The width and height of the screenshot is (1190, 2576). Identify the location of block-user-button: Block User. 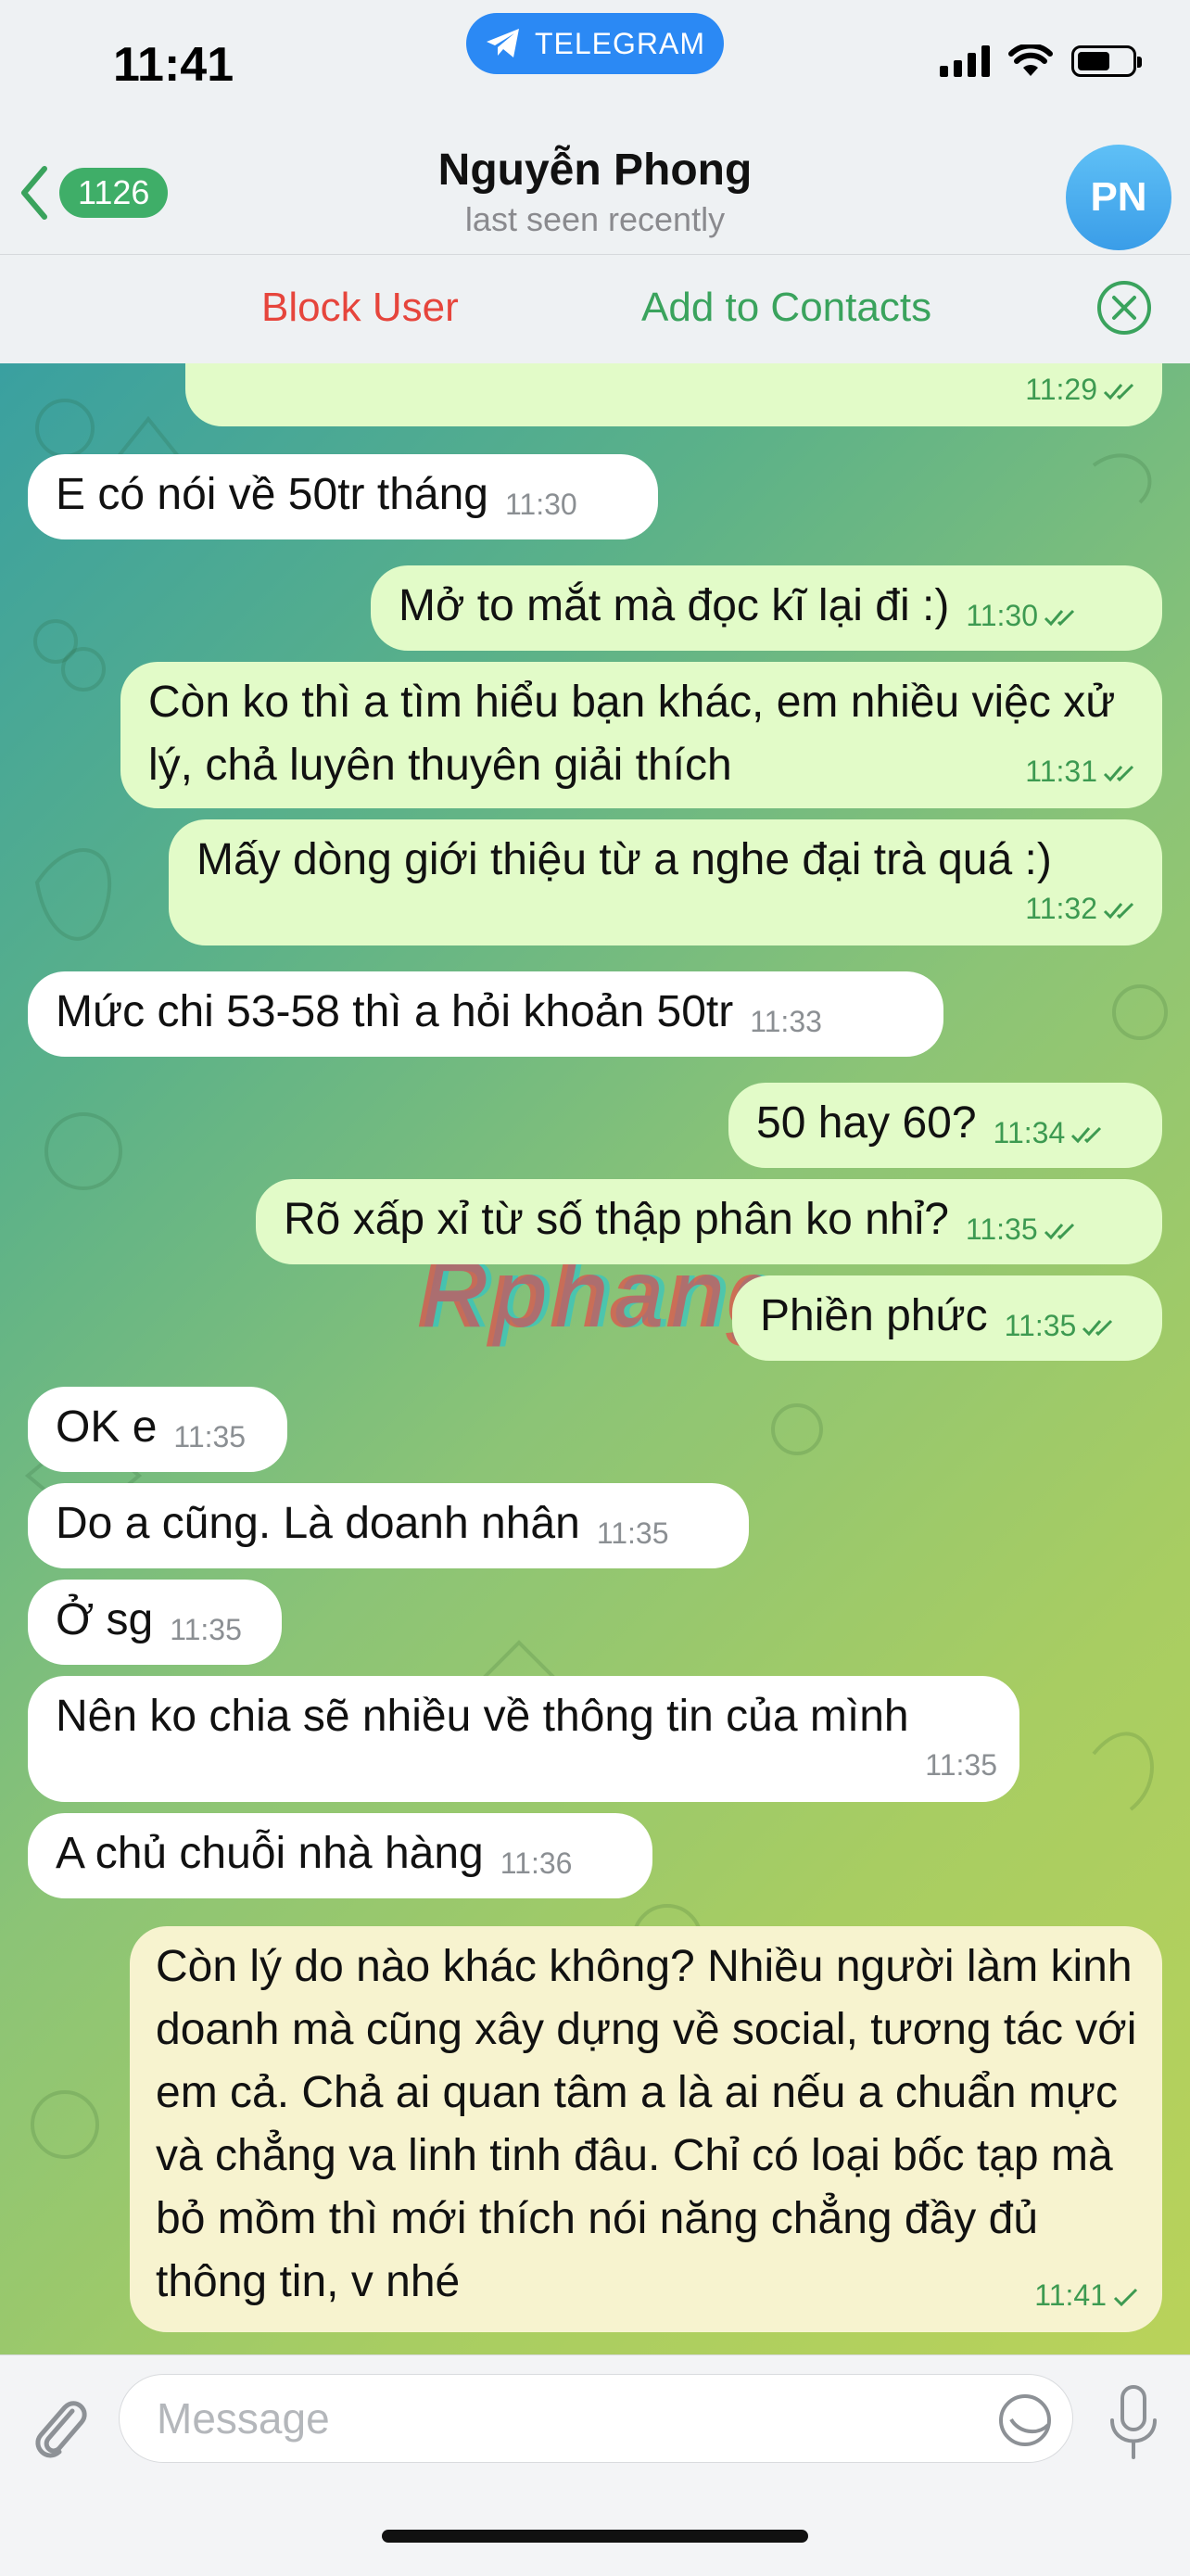
(360, 308).